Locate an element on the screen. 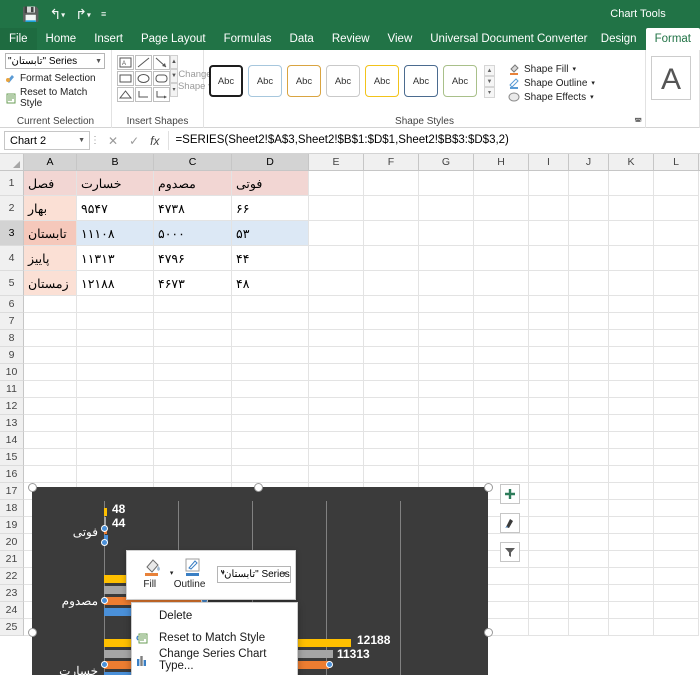  cell-l24 is located at coordinates (676, 610).